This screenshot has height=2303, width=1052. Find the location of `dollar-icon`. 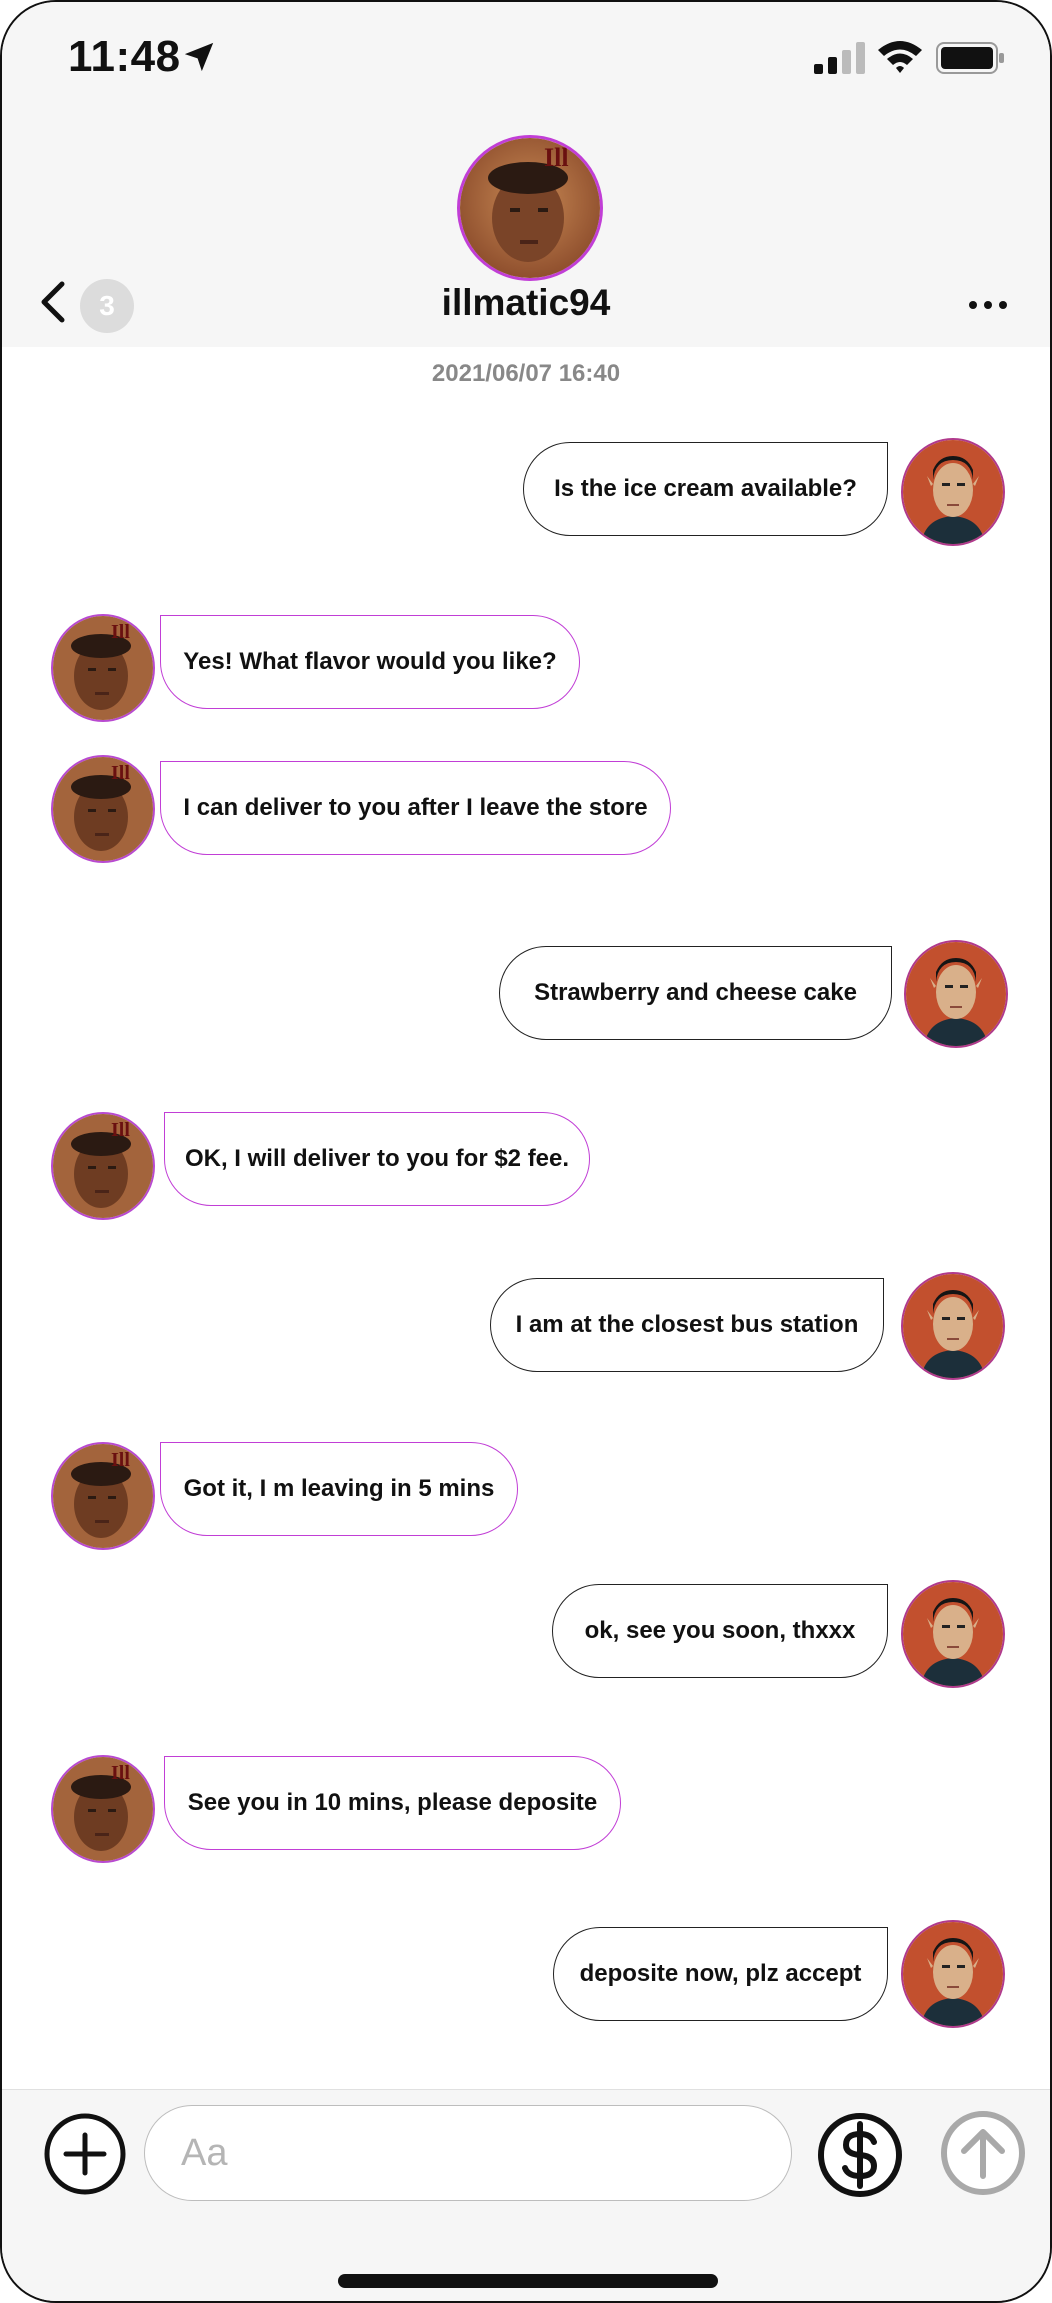

dollar-icon is located at coordinates (860, 2155).